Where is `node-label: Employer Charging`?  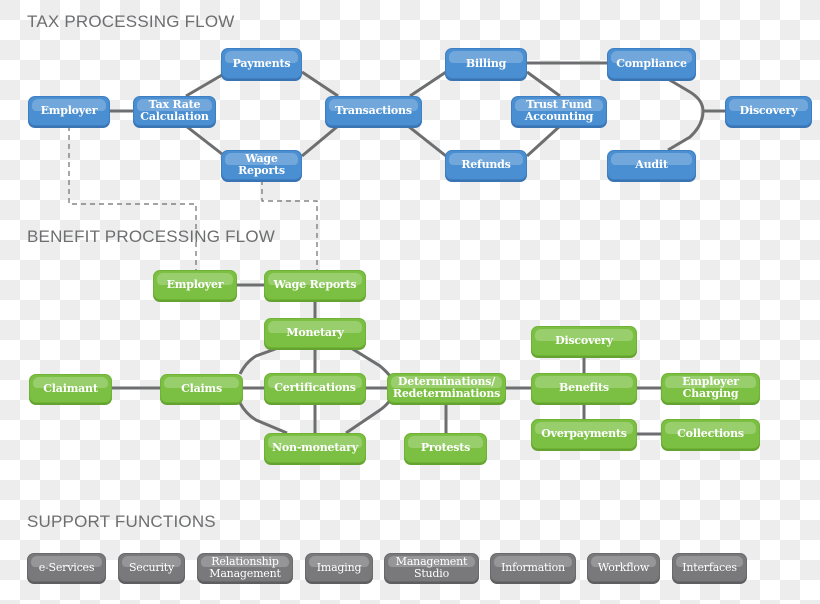 node-label: Employer Charging is located at coordinates (710, 387).